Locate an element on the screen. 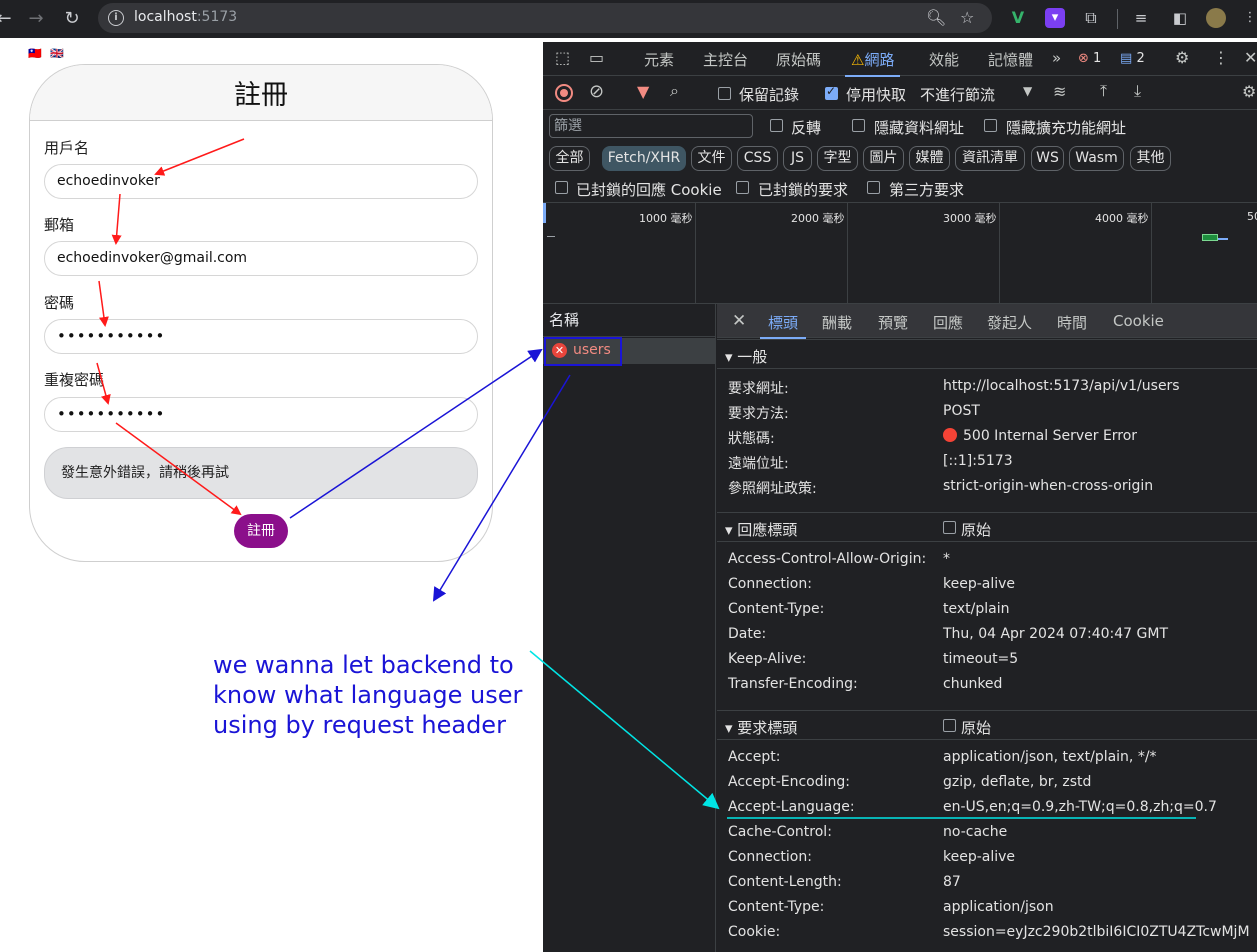 The image size is (1257, 952). highlight-box is located at coordinates (583, 351).